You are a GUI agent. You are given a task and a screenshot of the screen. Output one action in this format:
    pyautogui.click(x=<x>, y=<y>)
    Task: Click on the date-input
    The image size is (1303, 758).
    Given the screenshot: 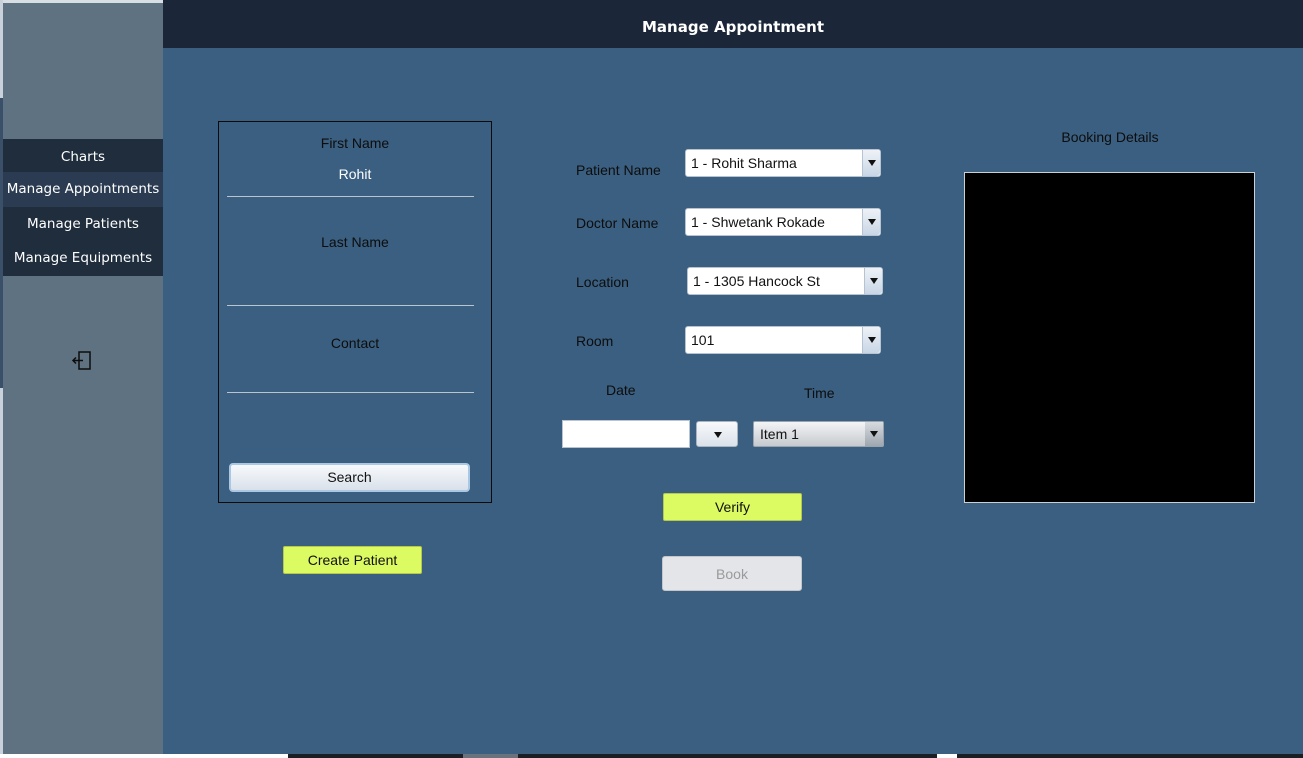 What is the action you would take?
    pyautogui.click(x=626, y=434)
    